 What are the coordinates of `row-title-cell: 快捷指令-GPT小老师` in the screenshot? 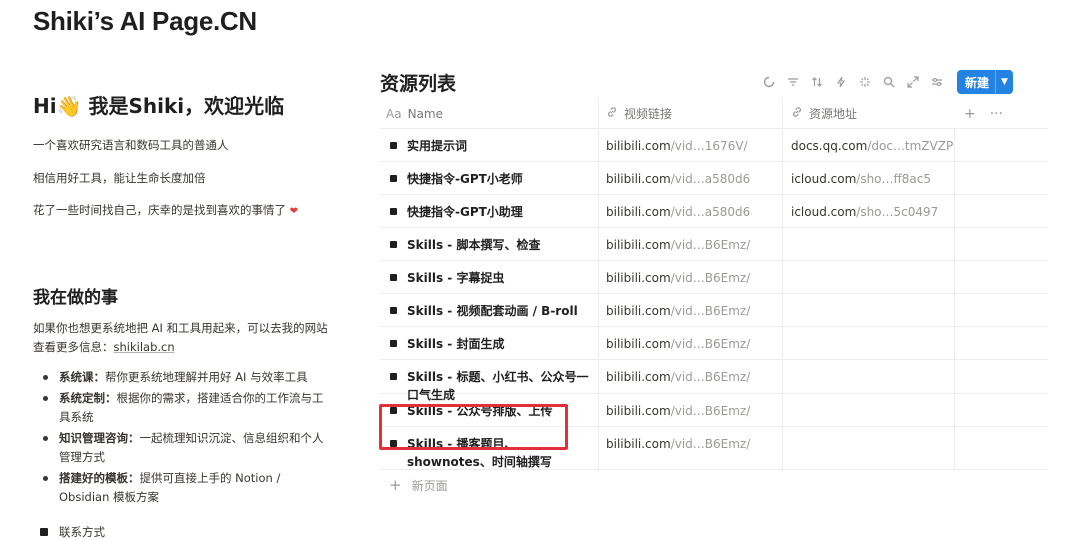 It's located at (489, 178).